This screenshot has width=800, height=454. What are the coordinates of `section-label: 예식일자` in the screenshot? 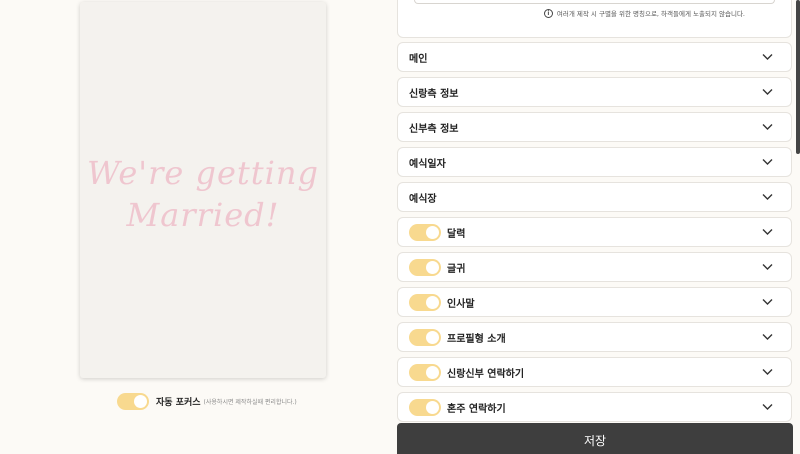 It's located at (427, 164).